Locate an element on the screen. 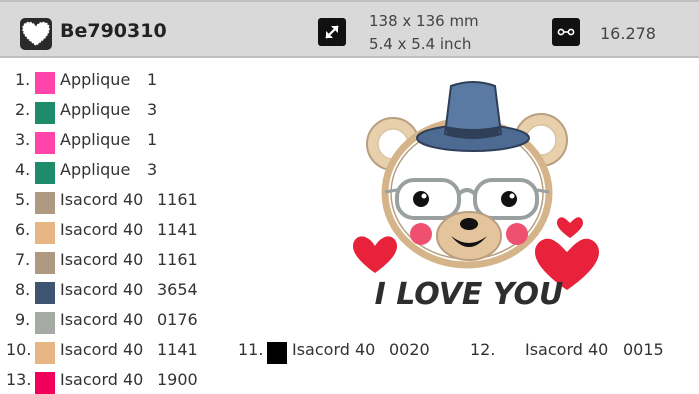 Image resolution: width=699 pixels, height=394 pixels. resize-arrows-icon is located at coordinates (332, 32).